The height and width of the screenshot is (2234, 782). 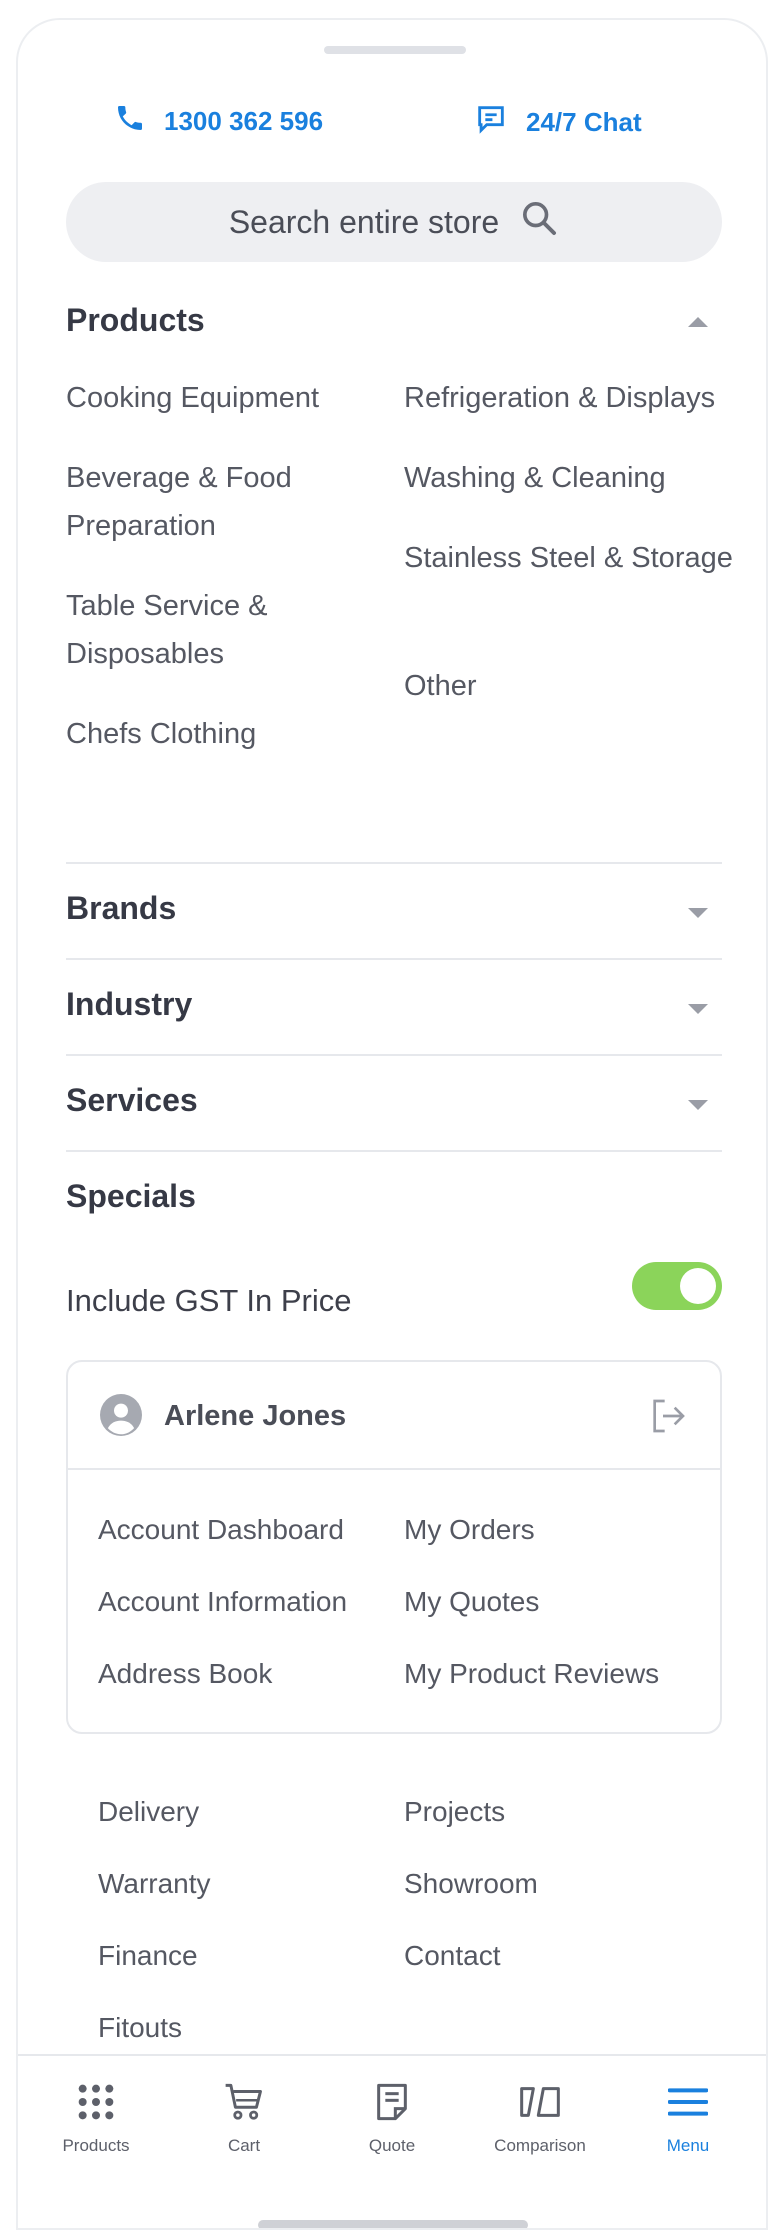 What do you see at coordinates (393, 2224) in the screenshot?
I see `home-indicator` at bounding box center [393, 2224].